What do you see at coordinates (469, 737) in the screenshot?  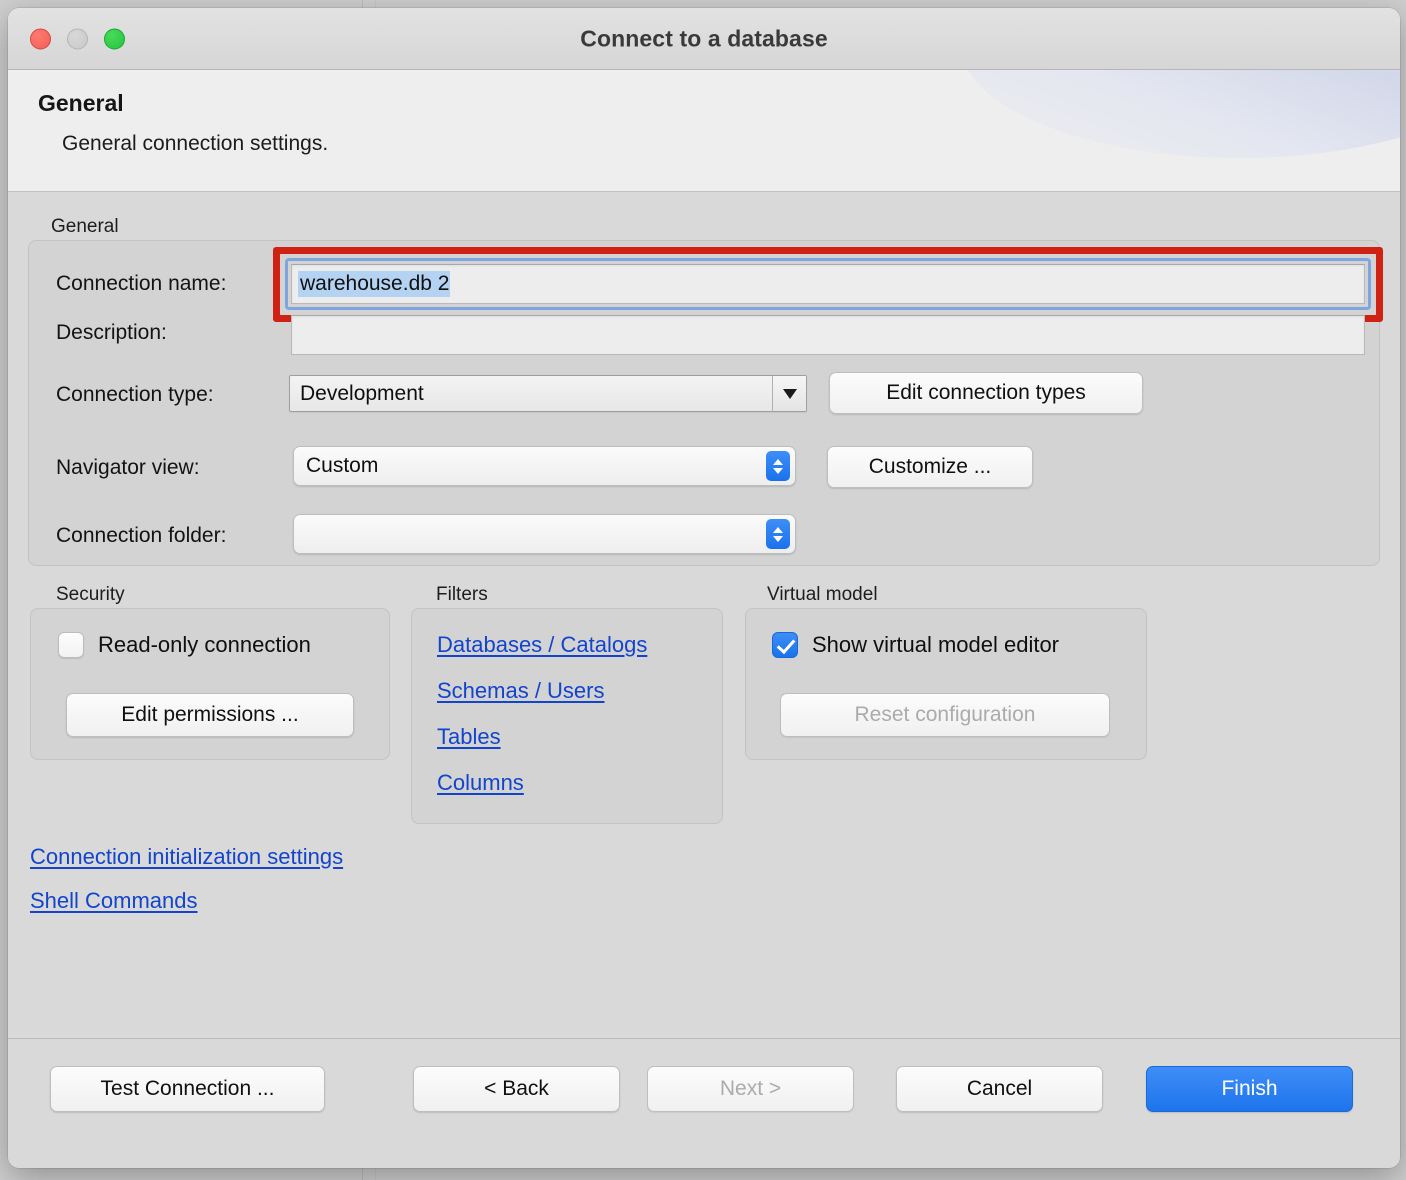 I see `filter-link-tables: Tables` at bounding box center [469, 737].